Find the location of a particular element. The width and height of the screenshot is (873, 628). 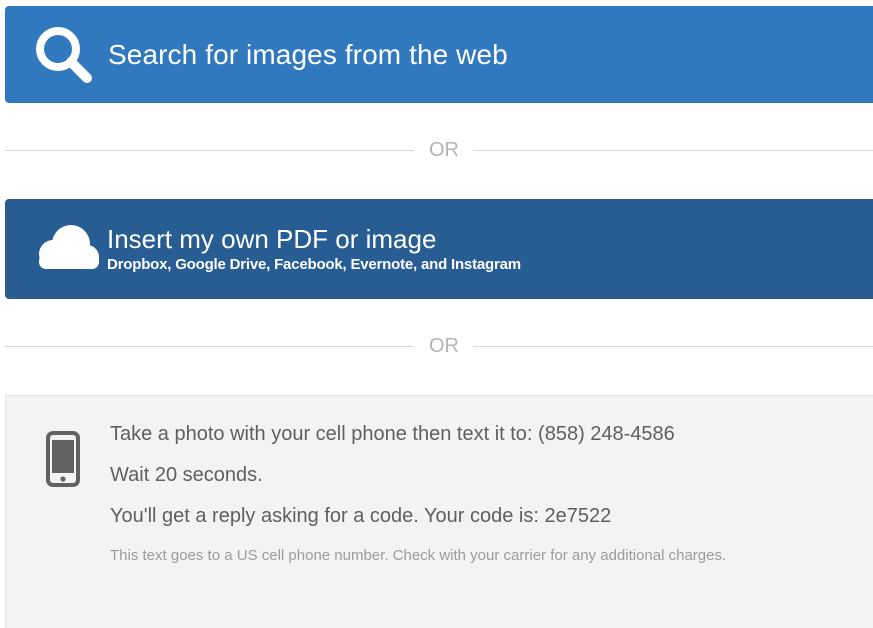

instruction-step-wait: Wait 20 seconds. is located at coordinates (186, 475).